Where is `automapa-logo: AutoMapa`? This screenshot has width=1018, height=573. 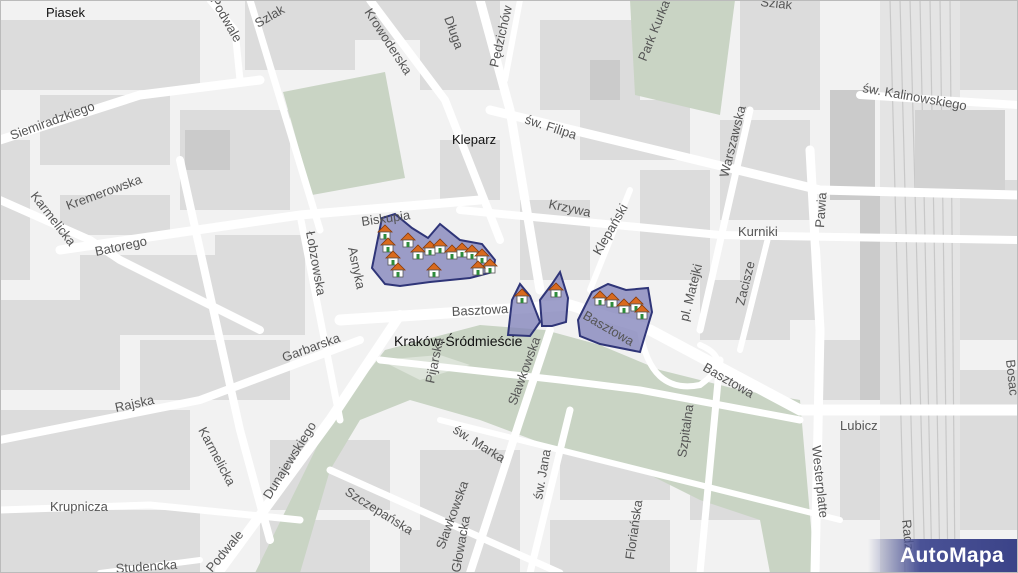 automapa-logo: AutoMapa is located at coordinates (943, 556).